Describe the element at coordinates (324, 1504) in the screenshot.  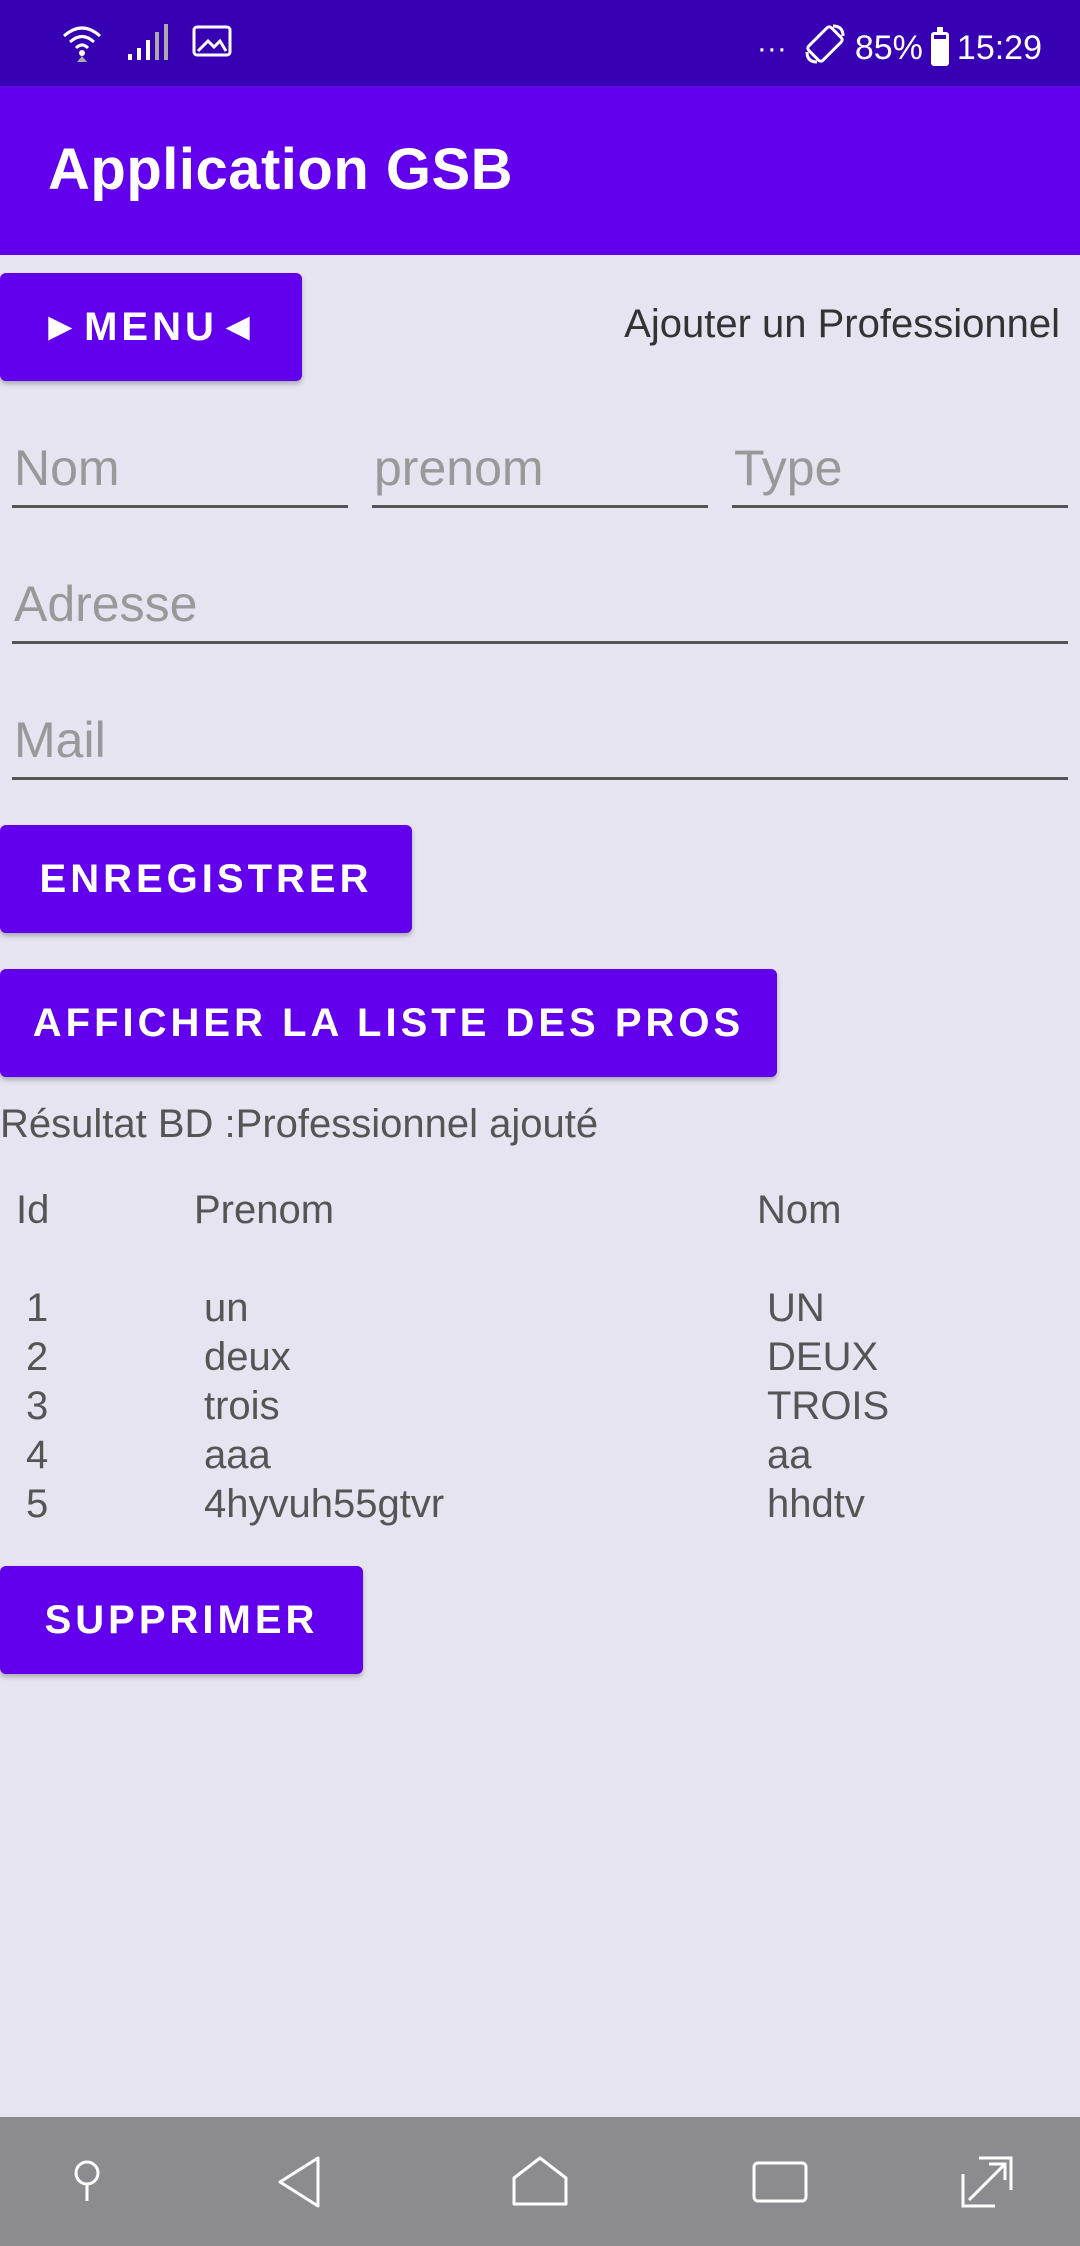
I see `row-prenom: 4hyvuh55gtvr` at that location.